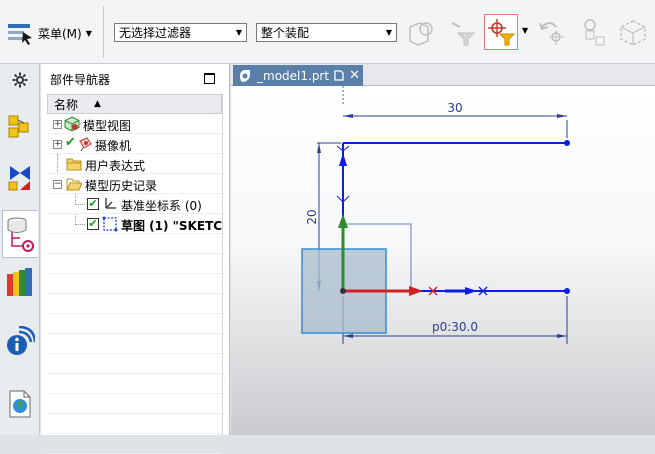 The image size is (655, 454). I want to click on resource-bar-role-info, so click(20, 342).